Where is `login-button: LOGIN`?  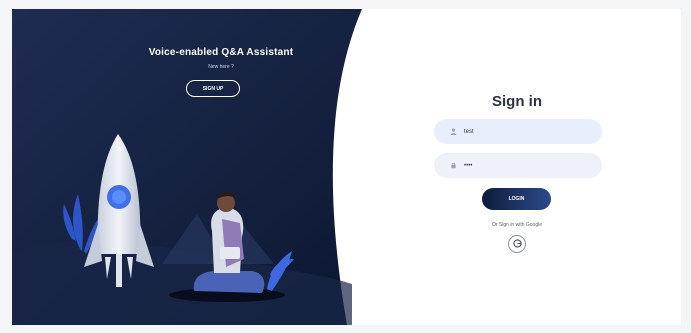
login-button: LOGIN is located at coordinates (516, 199).